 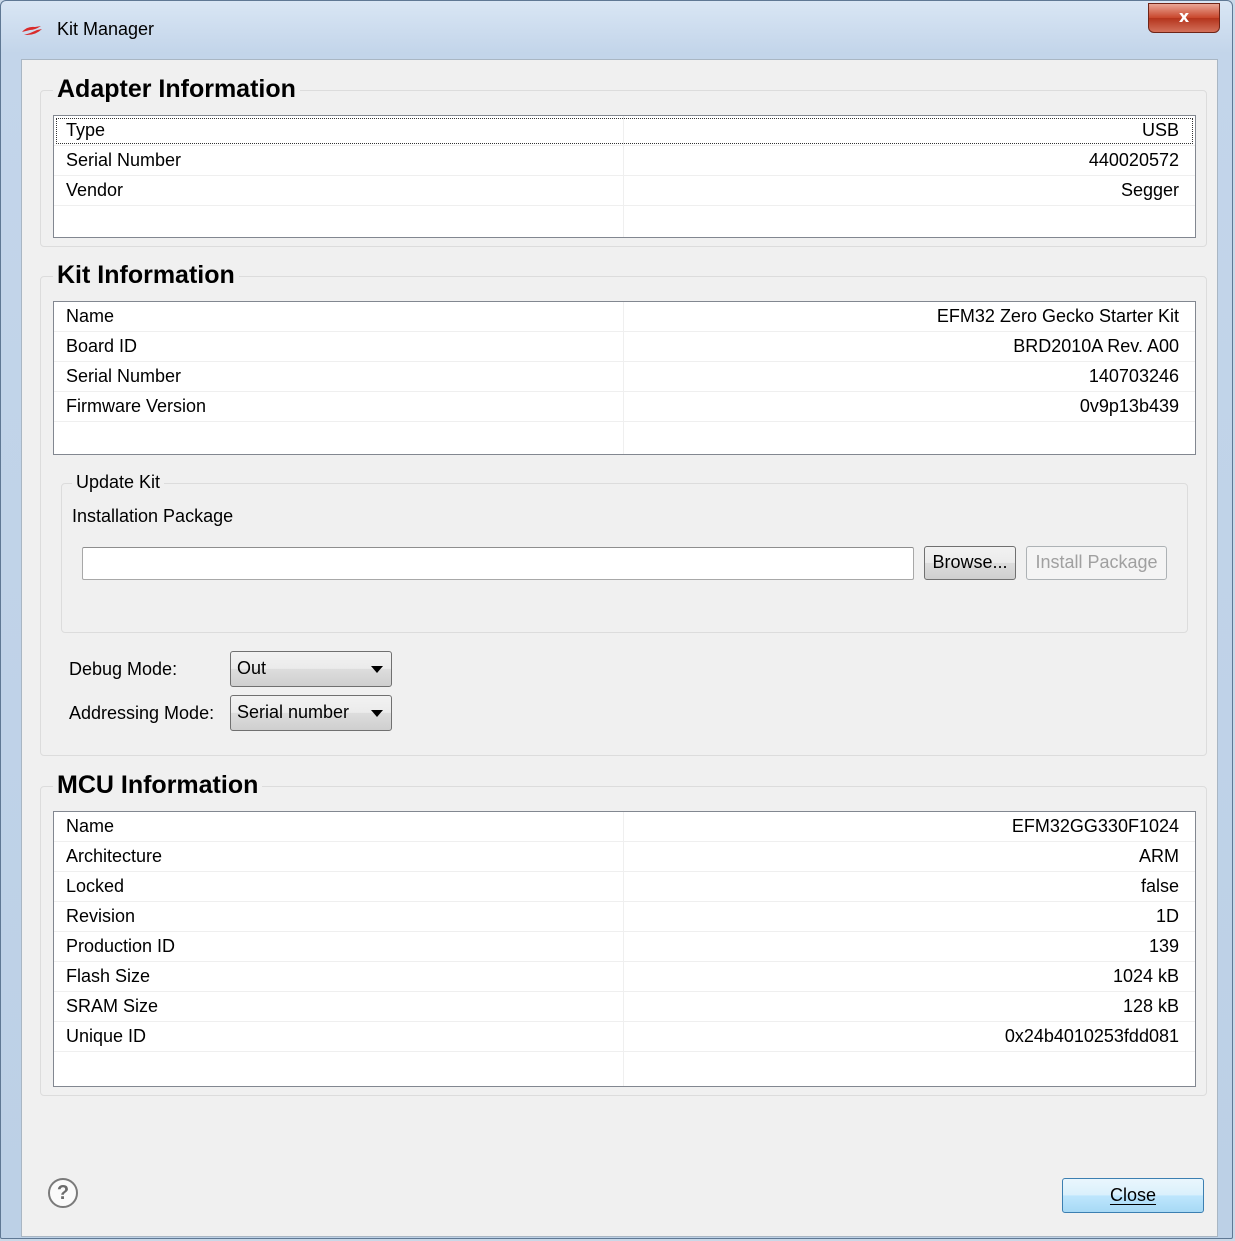 I want to click on table-row: Firmware Version 0v9p13b439, so click(x=624, y=407).